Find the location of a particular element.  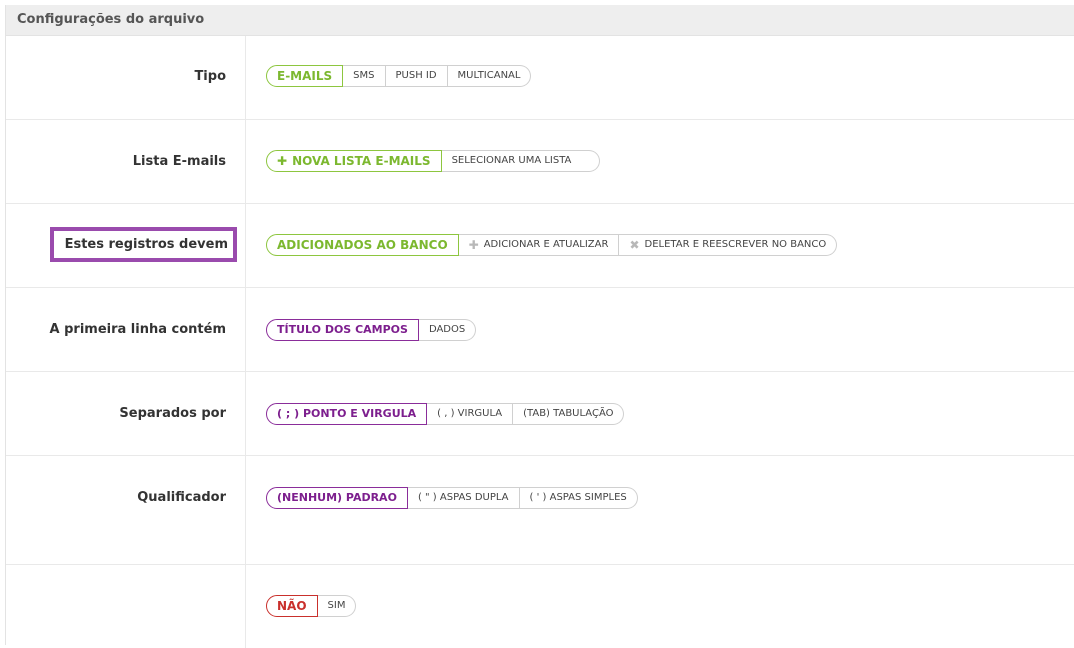

adicionados-banco-button: ADICIONADOS AO BANCO is located at coordinates (362, 245).